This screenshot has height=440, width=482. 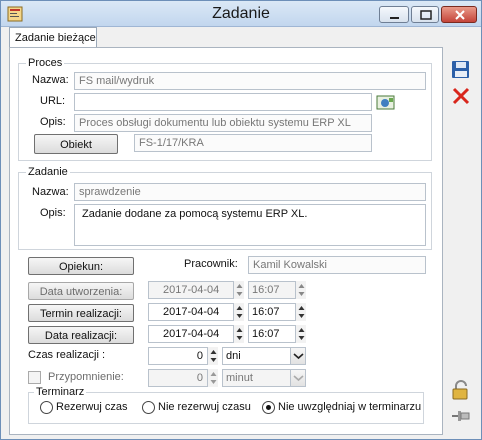 What do you see at coordinates (337, 265) in the screenshot?
I see `pracownik-field: Kamil Kowalski` at bounding box center [337, 265].